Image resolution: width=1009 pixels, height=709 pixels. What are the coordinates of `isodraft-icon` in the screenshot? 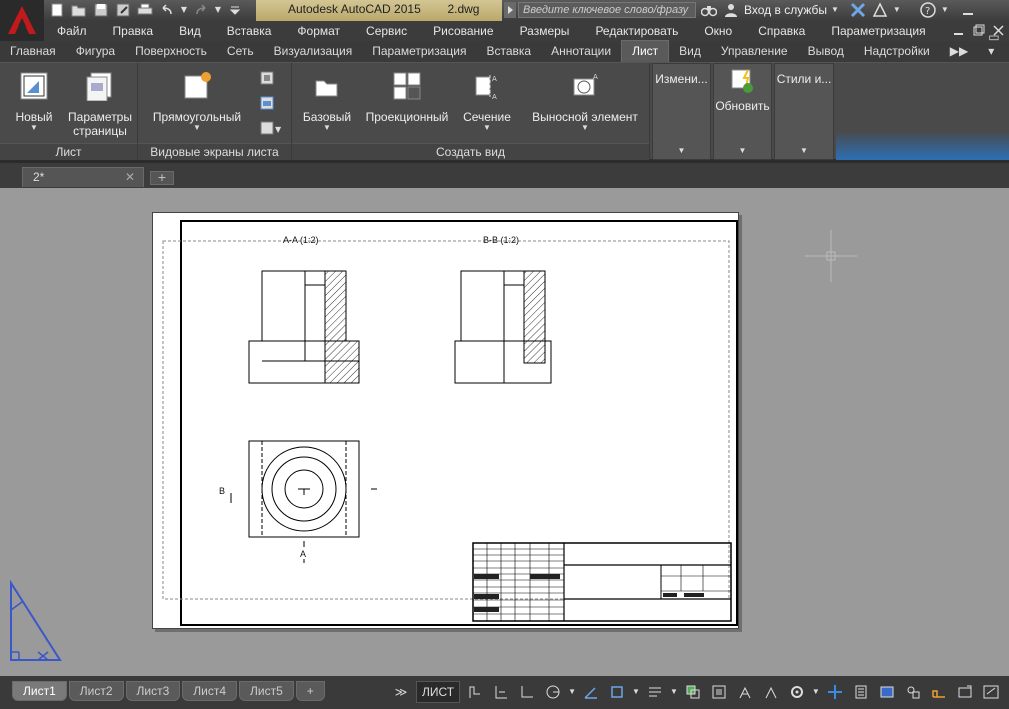 It's located at (591, 692).